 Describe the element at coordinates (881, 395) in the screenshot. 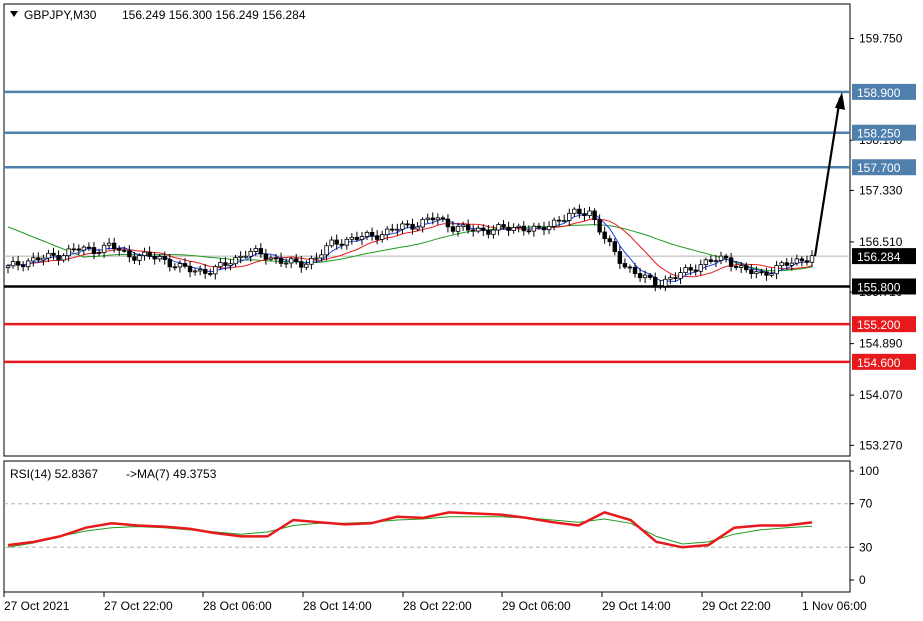

I see `price-tick-label: 154.070` at that location.